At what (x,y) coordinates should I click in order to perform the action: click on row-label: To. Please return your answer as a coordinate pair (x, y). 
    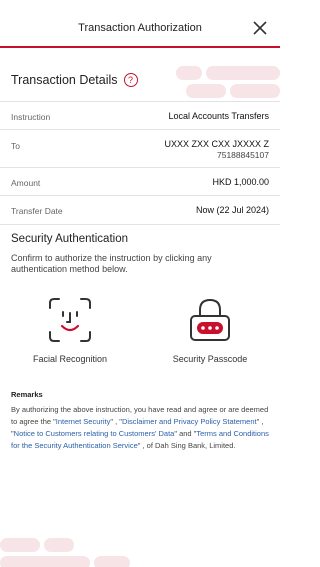
    Looking at the image, I should click on (15, 146).